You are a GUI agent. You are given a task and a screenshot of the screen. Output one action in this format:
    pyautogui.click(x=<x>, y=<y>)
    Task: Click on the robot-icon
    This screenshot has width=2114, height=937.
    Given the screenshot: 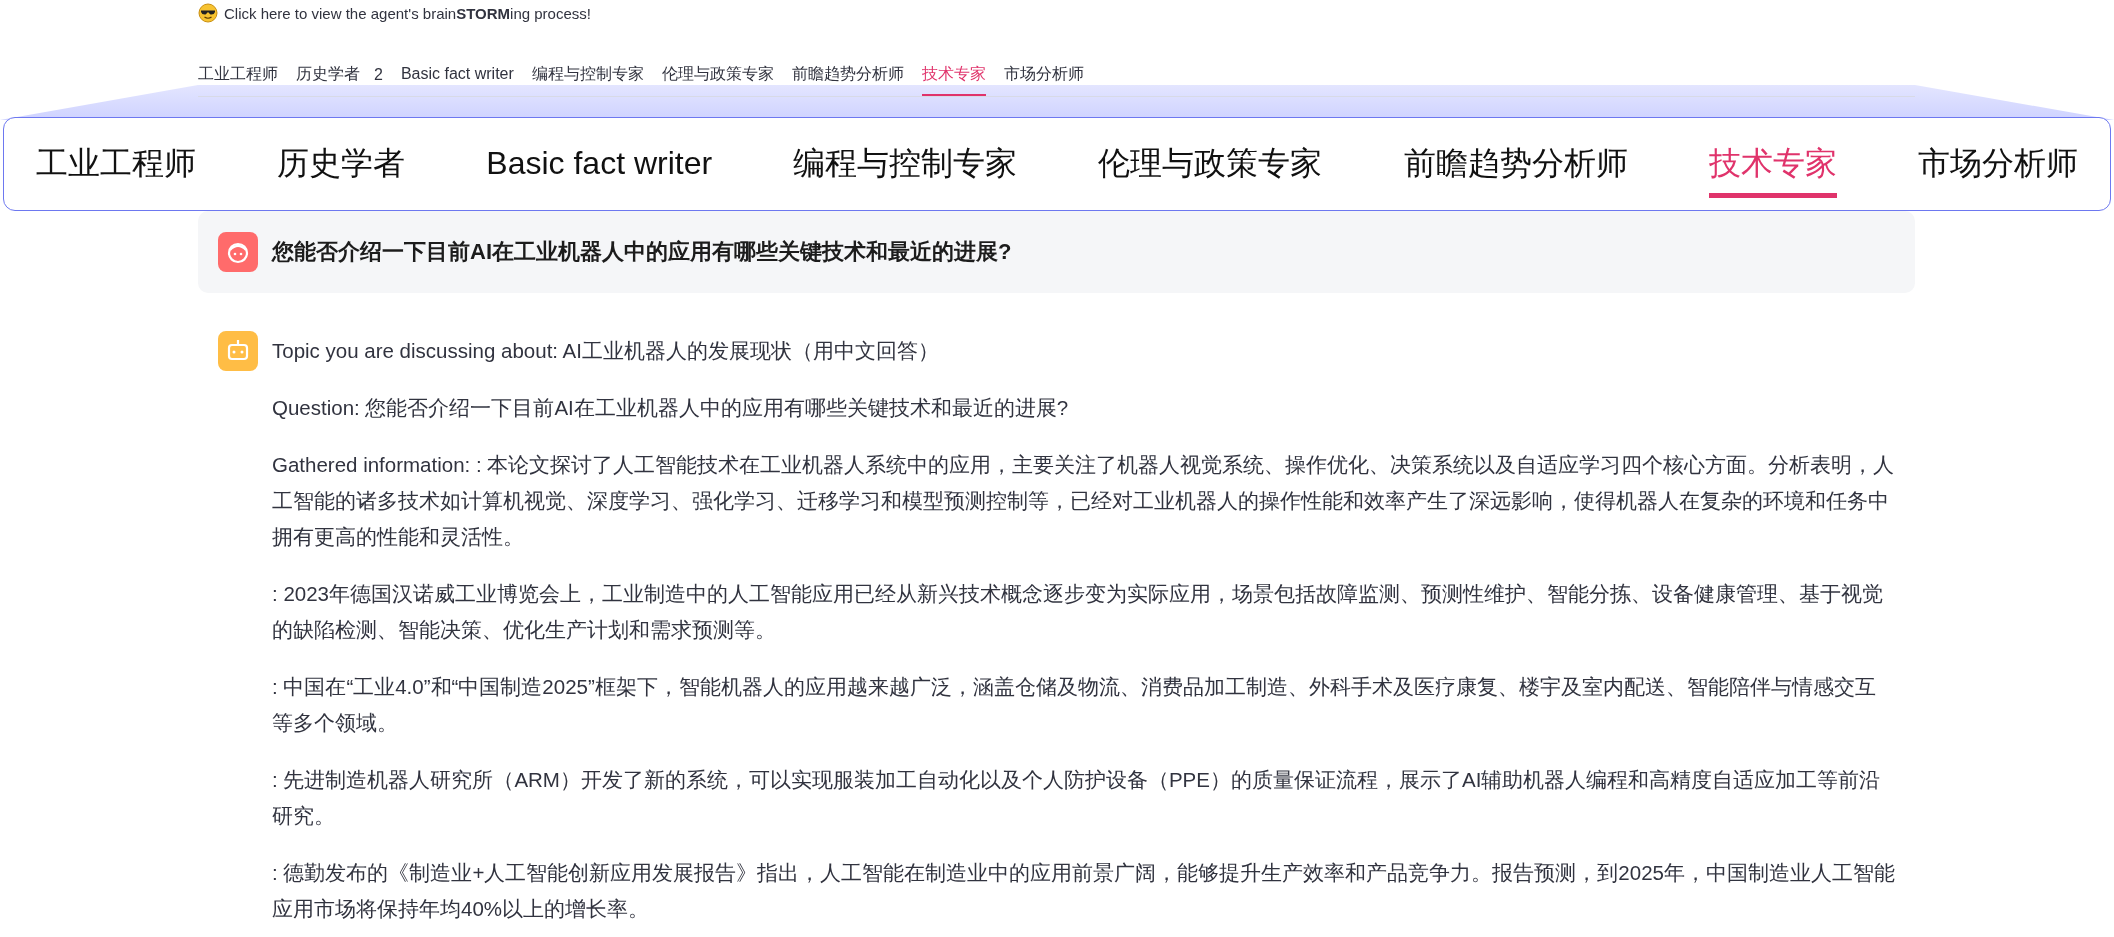 What is the action you would take?
    pyautogui.click(x=238, y=351)
    